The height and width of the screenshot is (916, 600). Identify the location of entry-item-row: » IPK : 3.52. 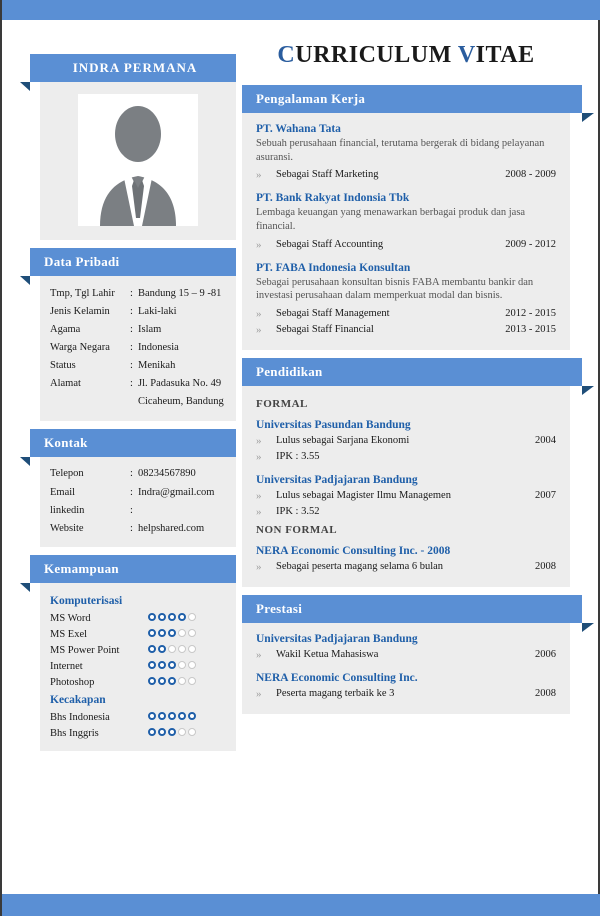
(406, 512).